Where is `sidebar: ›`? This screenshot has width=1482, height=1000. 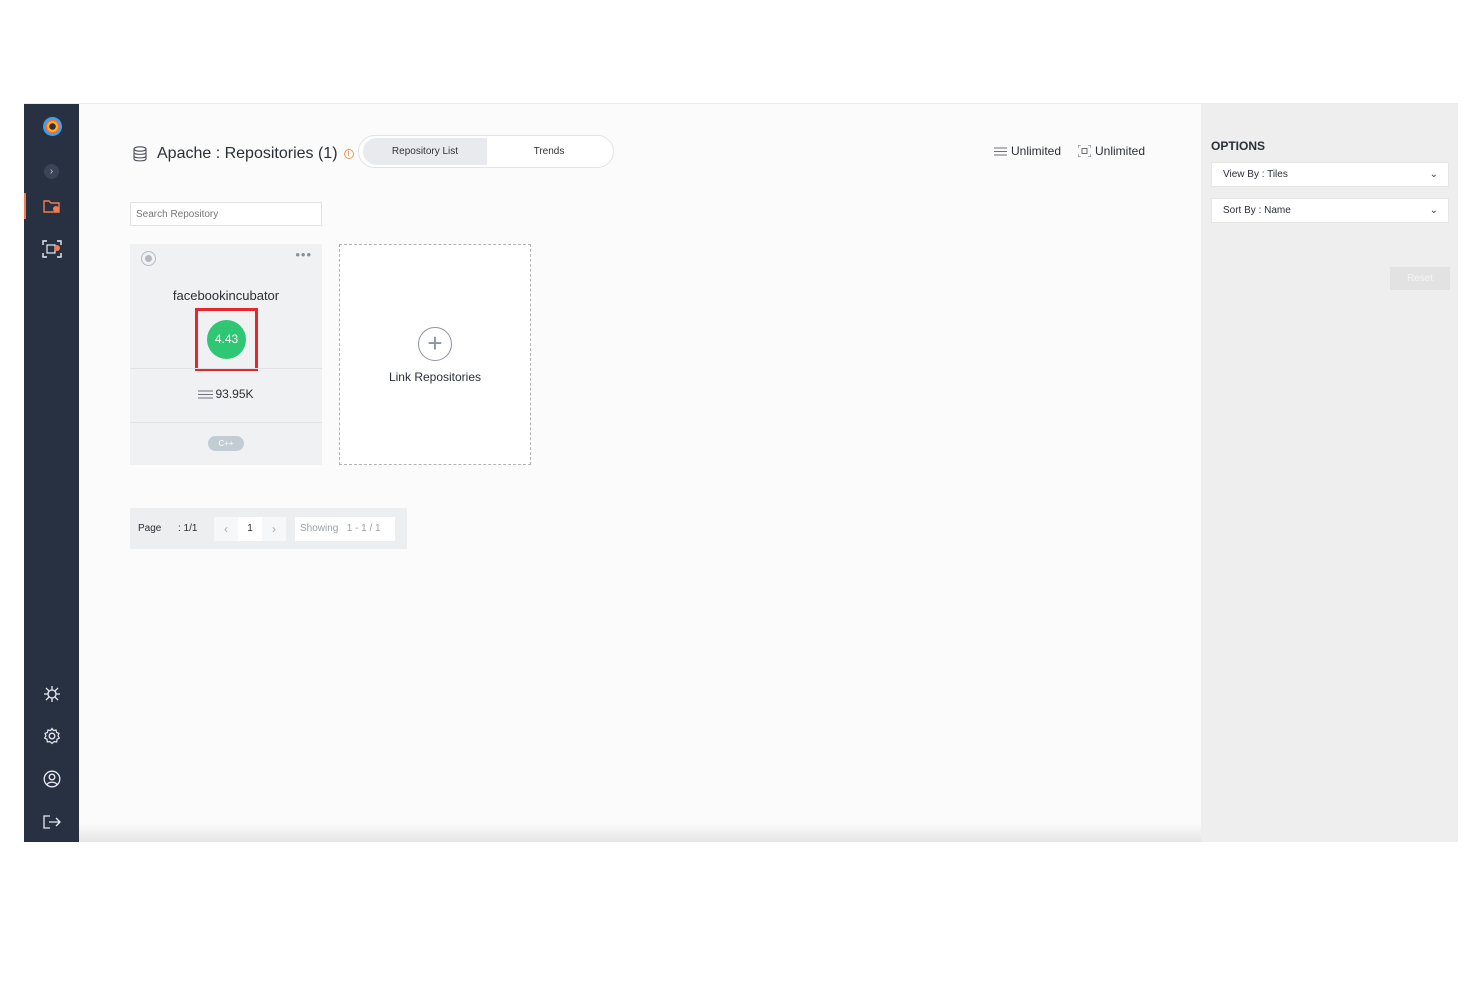 sidebar: › is located at coordinates (51, 473).